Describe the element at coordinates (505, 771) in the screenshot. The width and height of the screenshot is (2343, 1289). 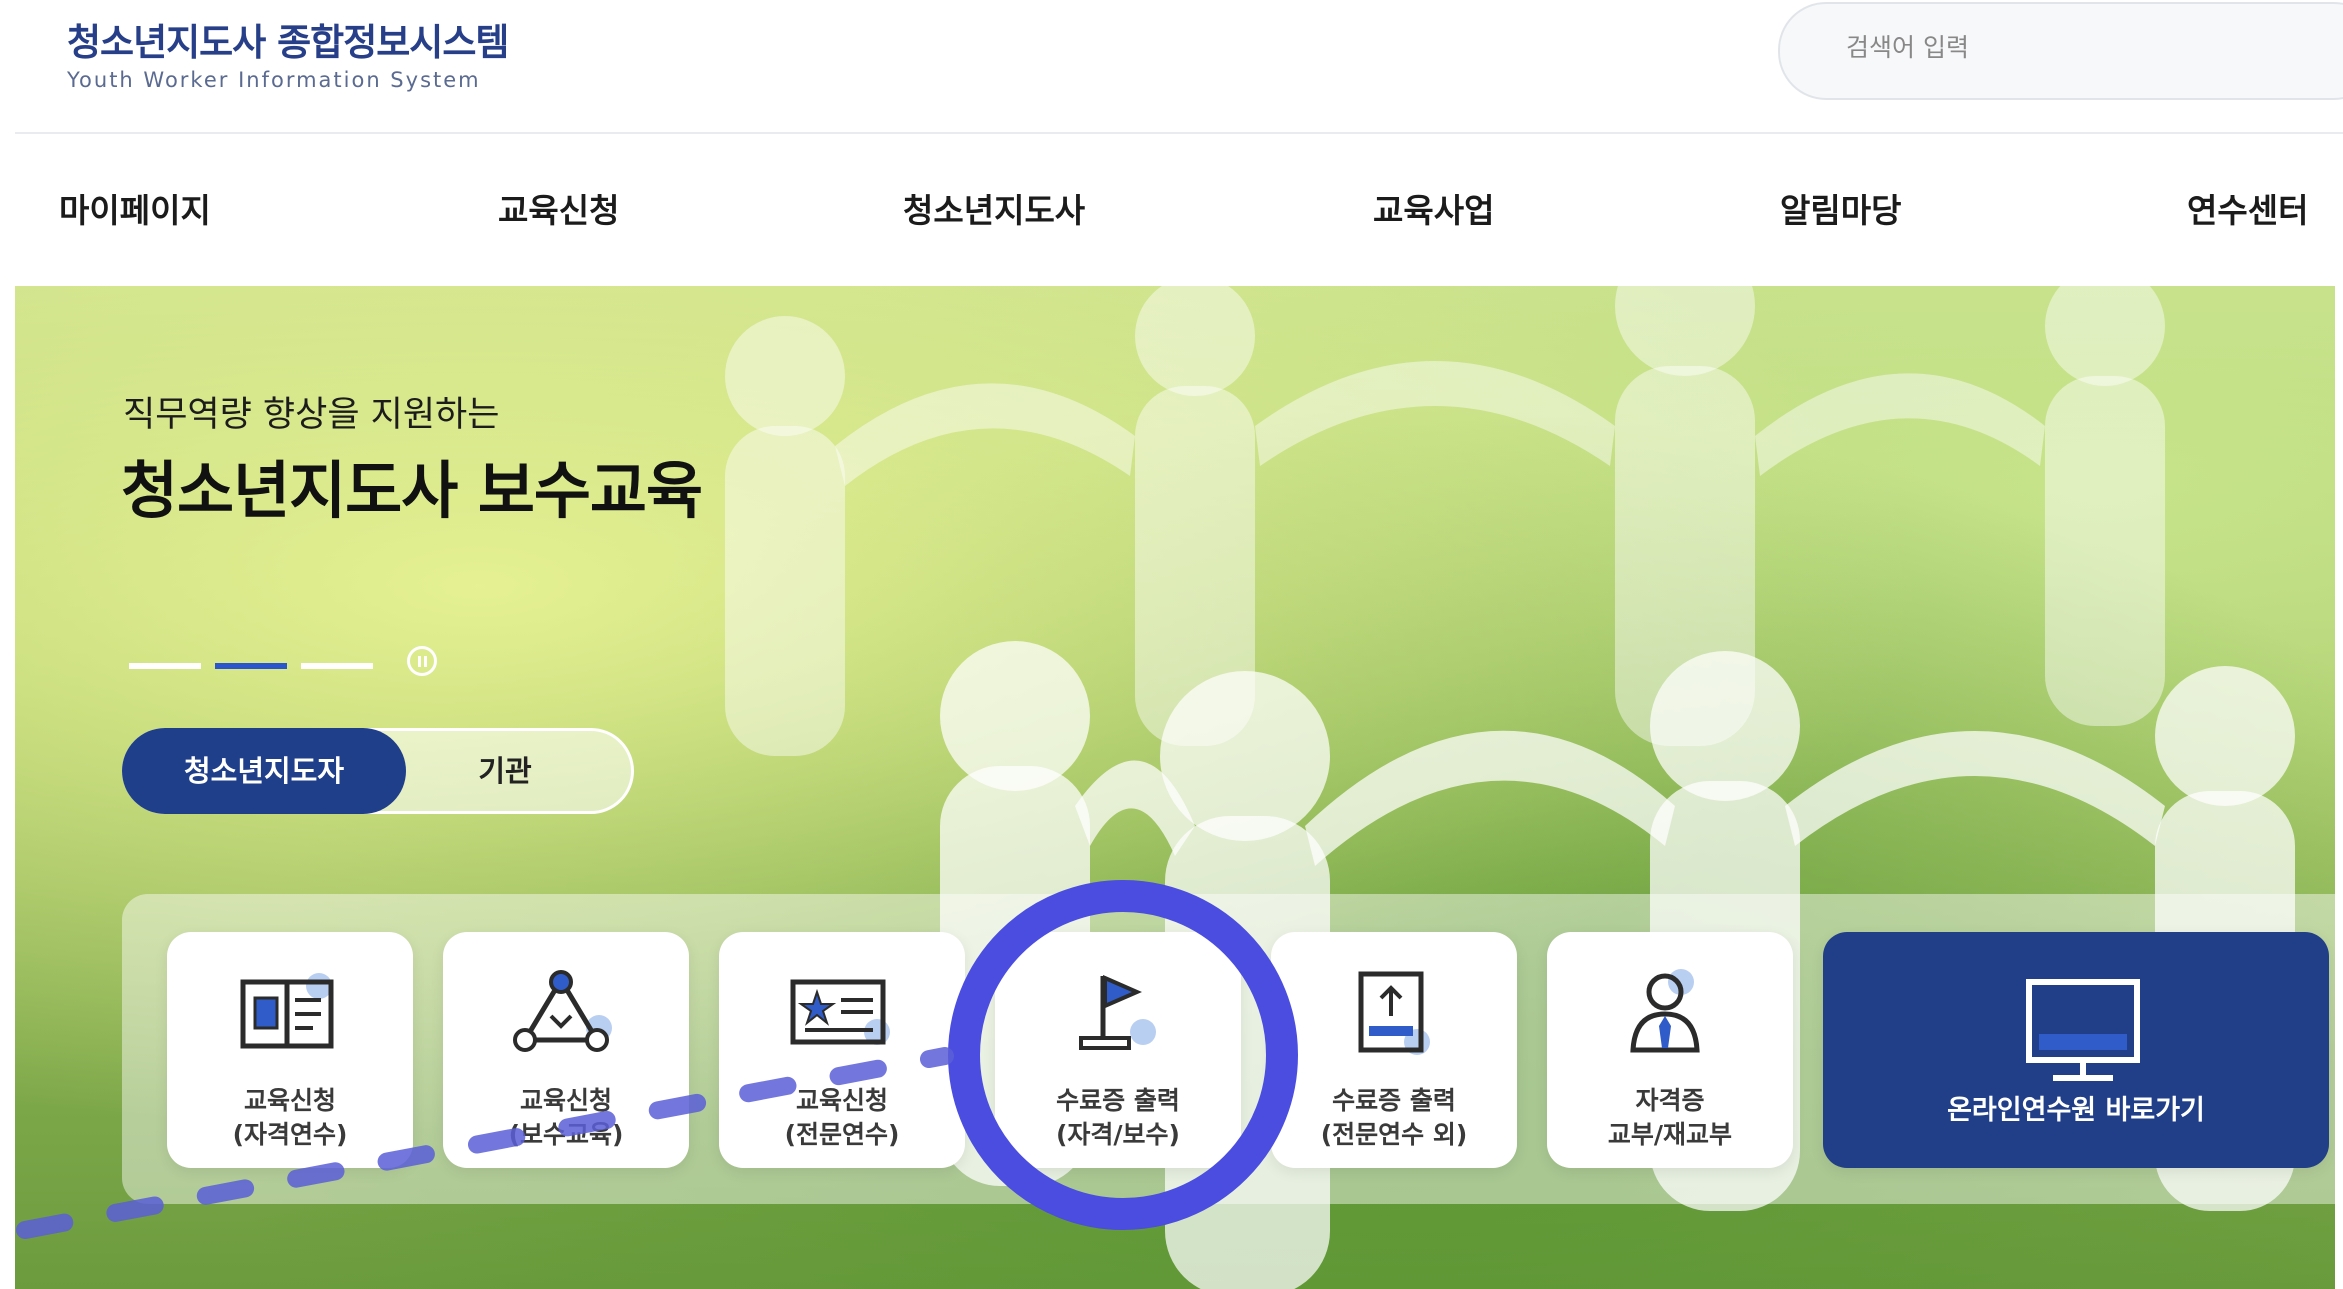
I see `toggle-institution: 기관` at that location.